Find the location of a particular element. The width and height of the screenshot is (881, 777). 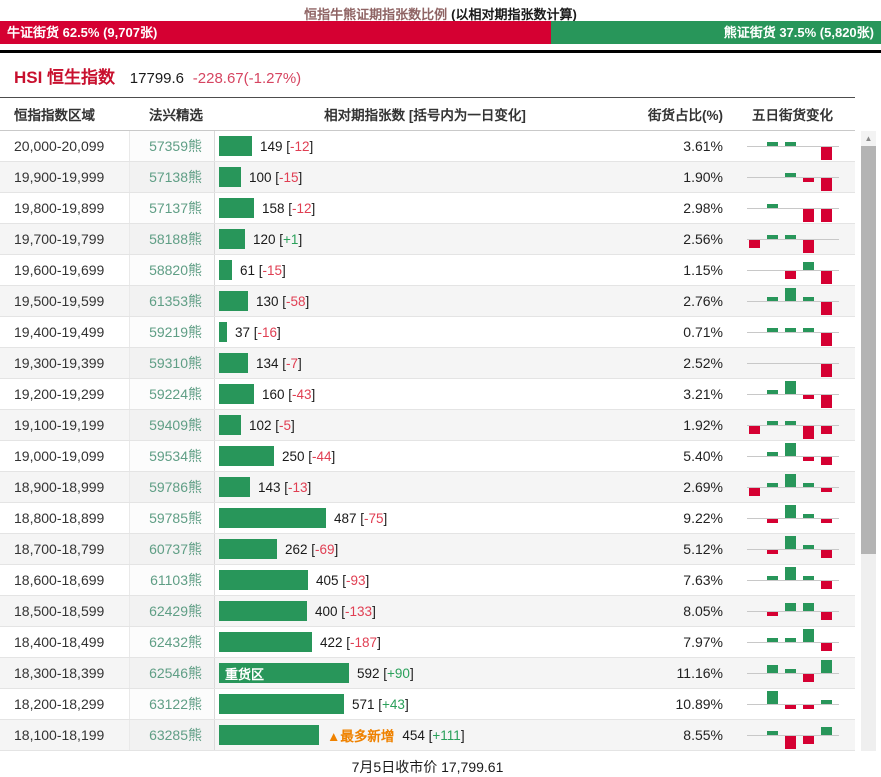

table-row: 19,200-19,299 59224熊 160 [-43] 3.21% is located at coordinates (427, 394).